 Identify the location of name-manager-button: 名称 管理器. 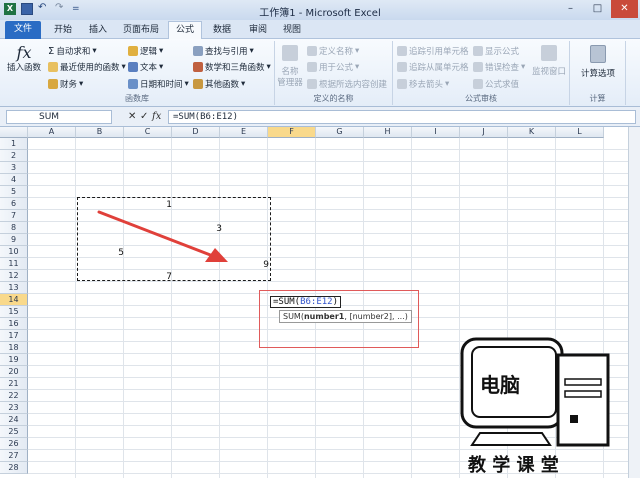
(290, 67).